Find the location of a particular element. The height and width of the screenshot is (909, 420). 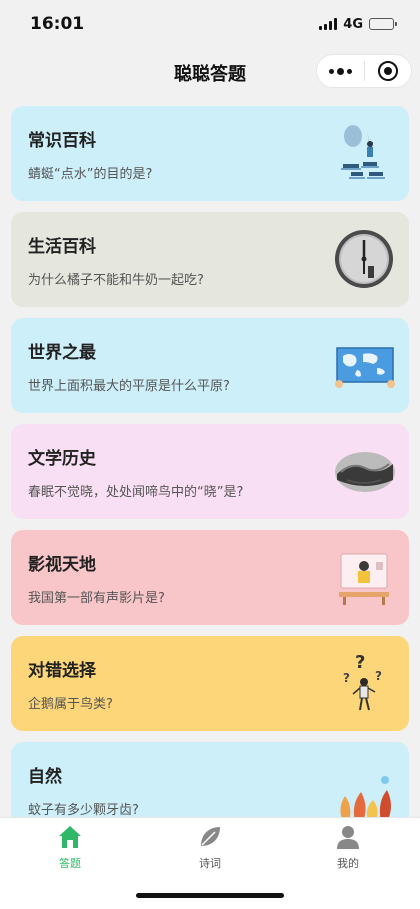

card-title: 文学历史 is located at coordinates (62, 459).